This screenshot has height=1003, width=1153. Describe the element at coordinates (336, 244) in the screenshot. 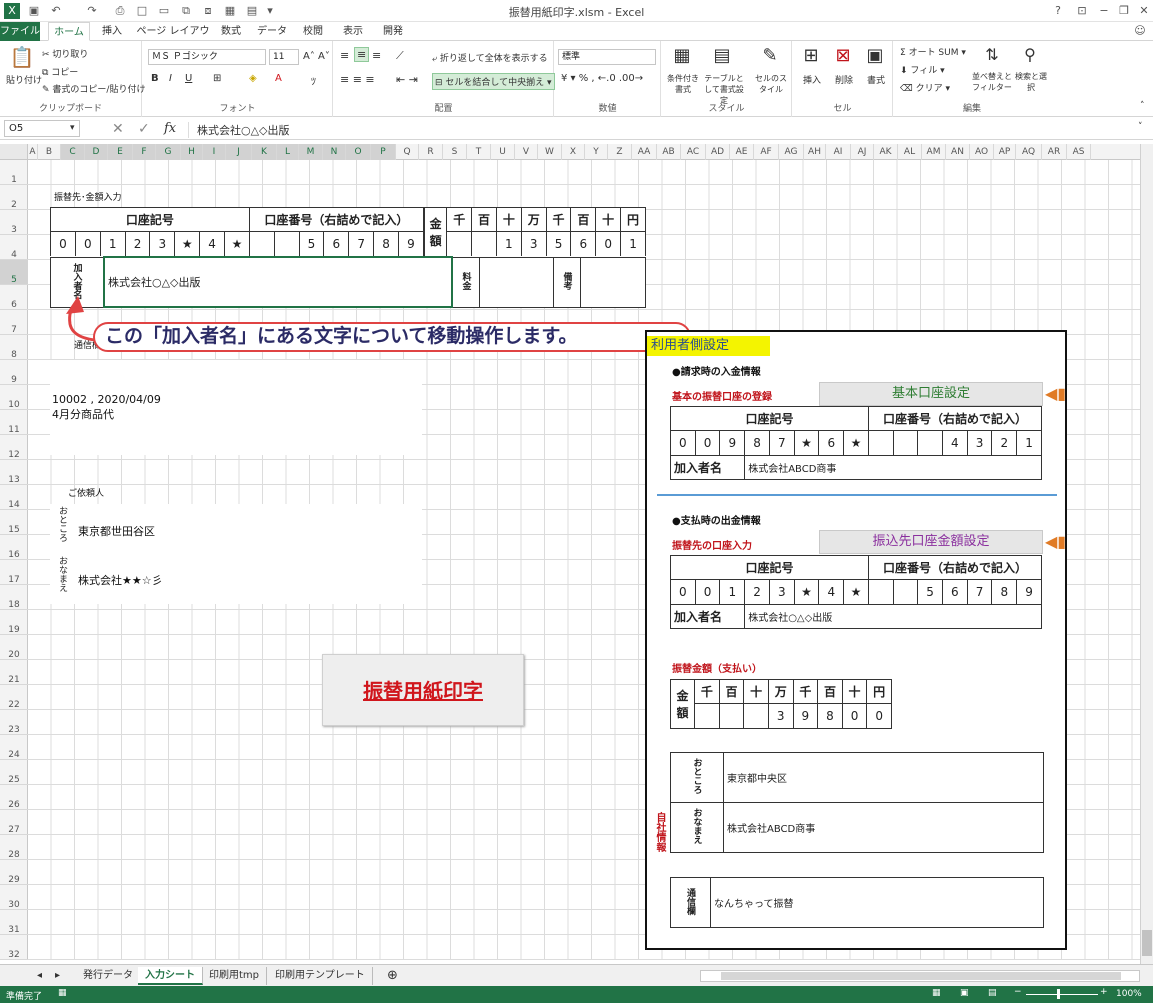

I see `left-acct-digit-cell: 6` at that location.